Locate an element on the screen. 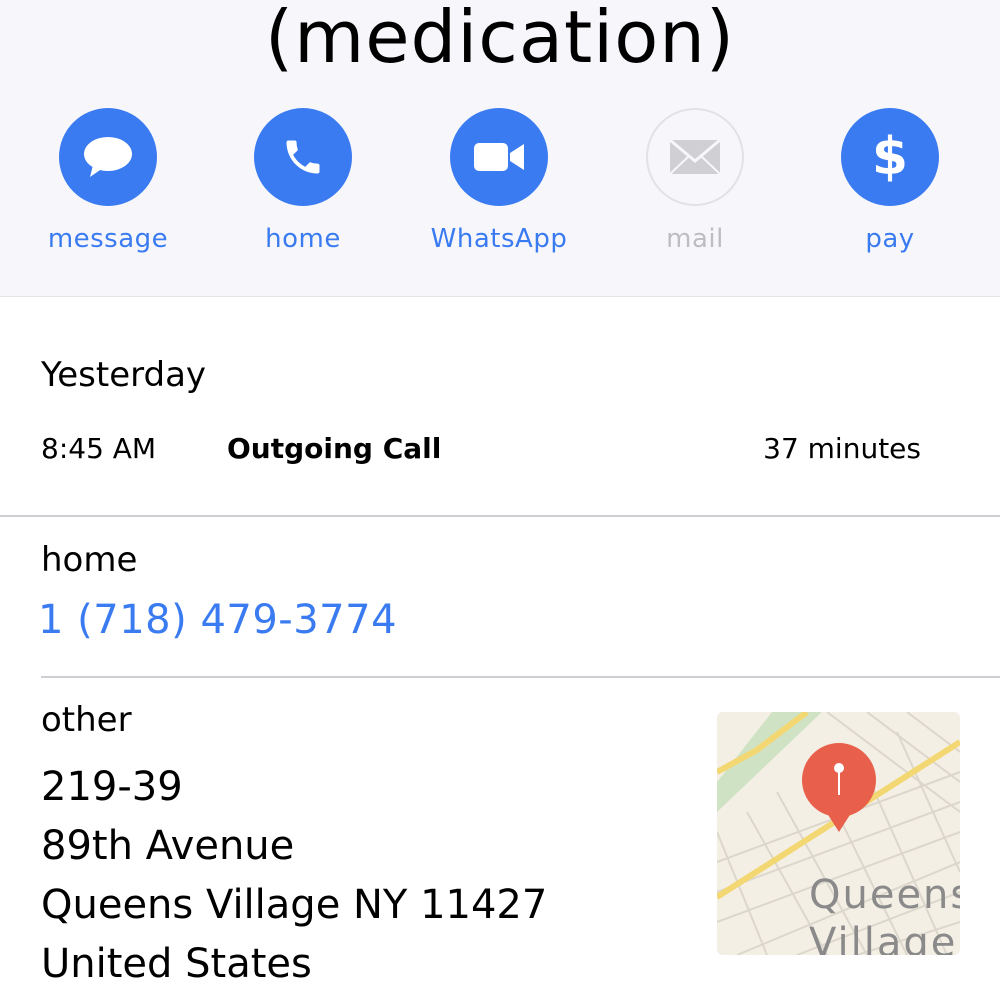  address-label: other is located at coordinates (86, 720).